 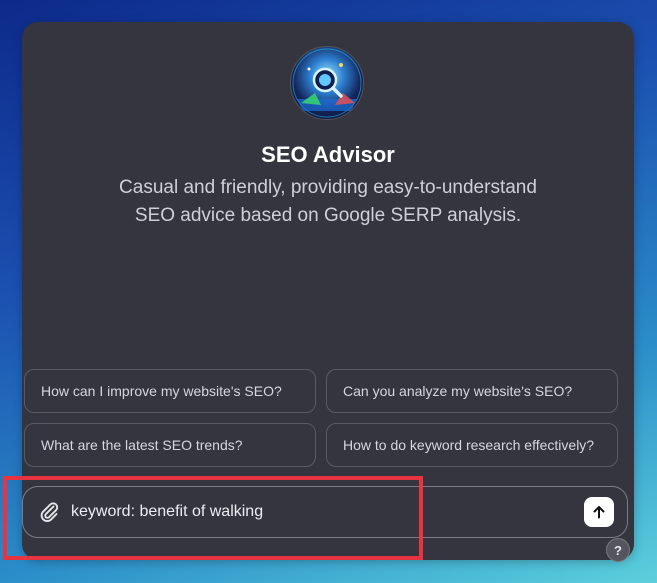 I want to click on send-button, so click(x=599, y=512).